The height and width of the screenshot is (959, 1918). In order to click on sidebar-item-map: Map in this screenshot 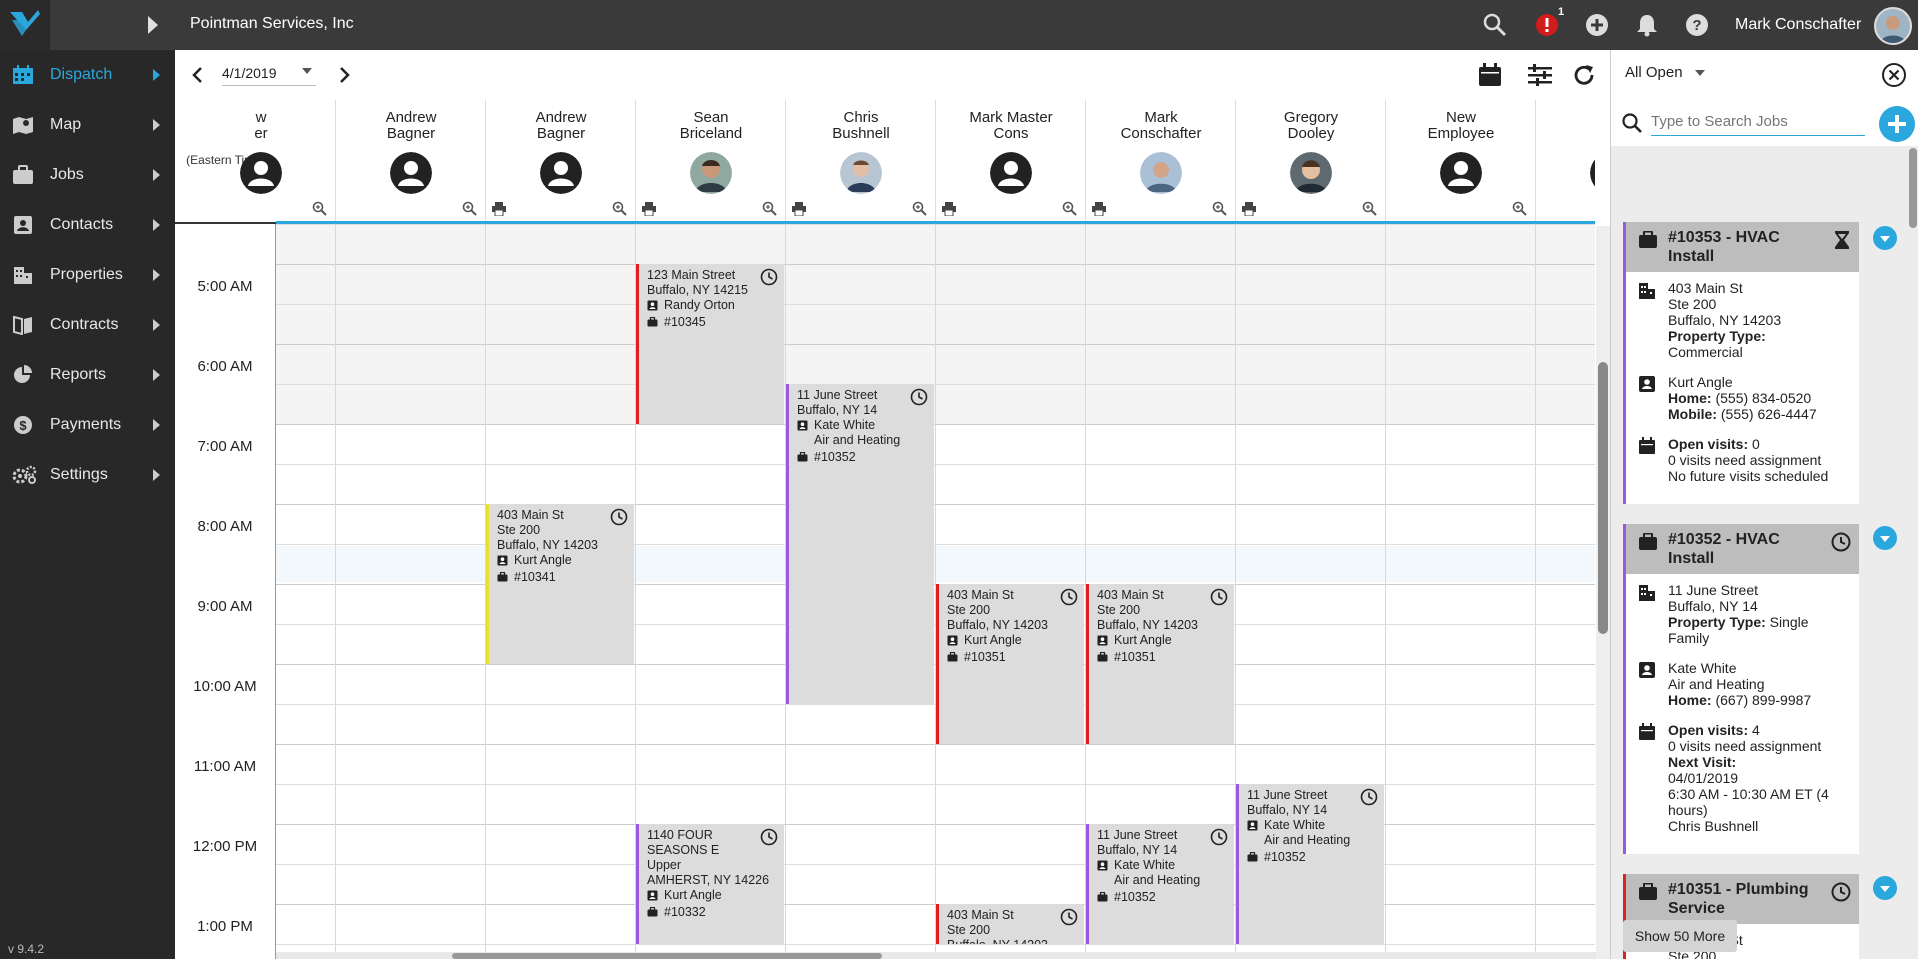, I will do `click(87, 125)`.